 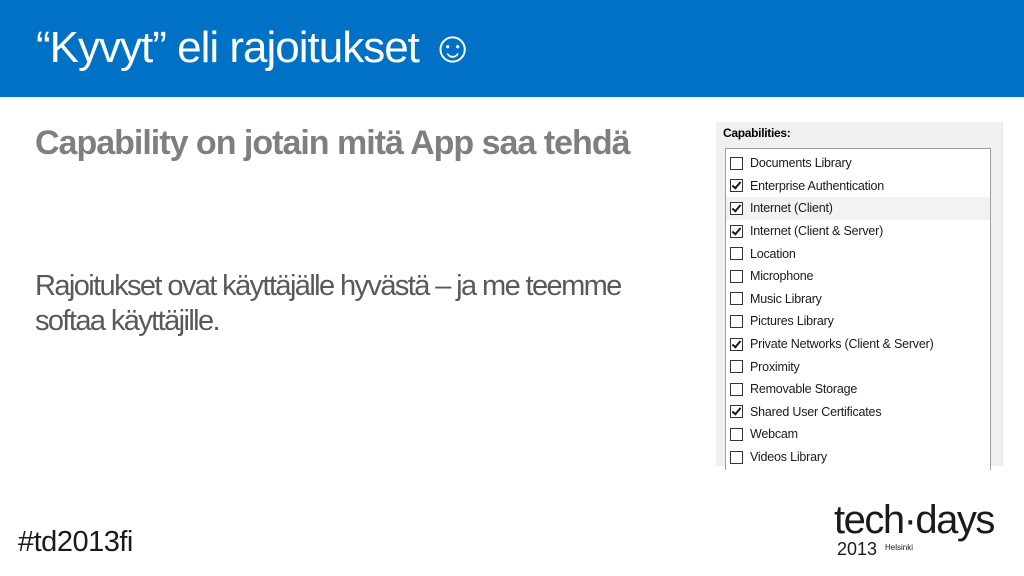 I want to click on capability-item: Webcam, so click(x=858, y=434).